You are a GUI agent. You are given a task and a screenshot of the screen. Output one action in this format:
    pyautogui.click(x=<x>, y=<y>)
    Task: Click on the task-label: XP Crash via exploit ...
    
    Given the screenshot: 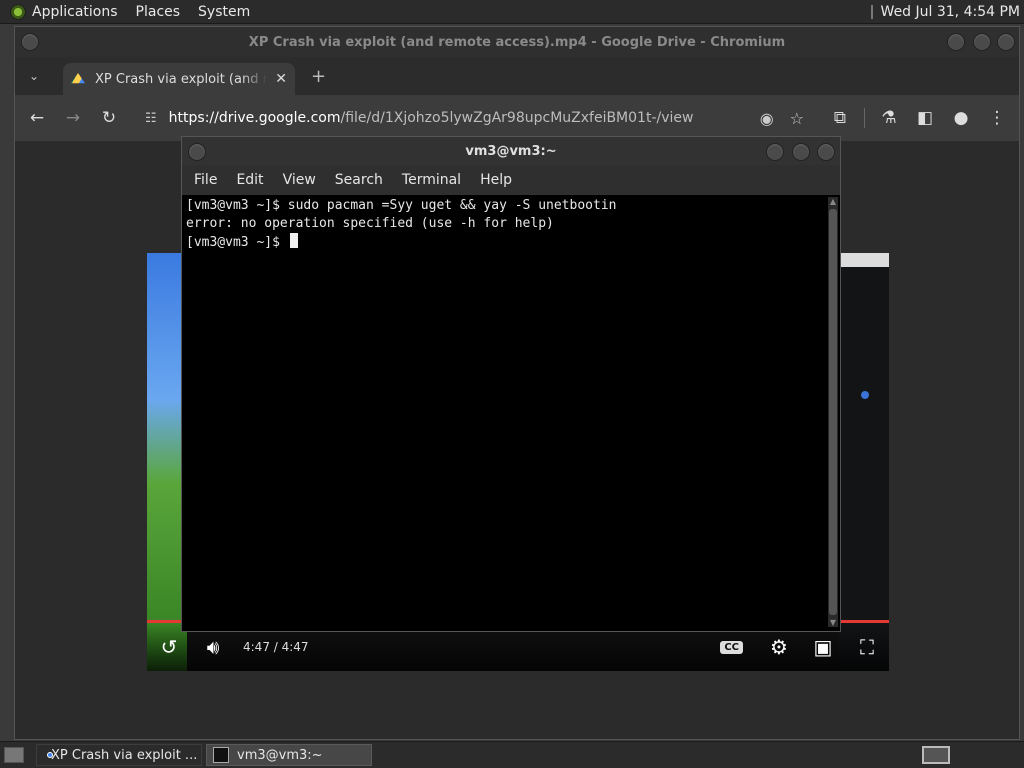 What is the action you would take?
    pyautogui.click(x=124, y=755)
    